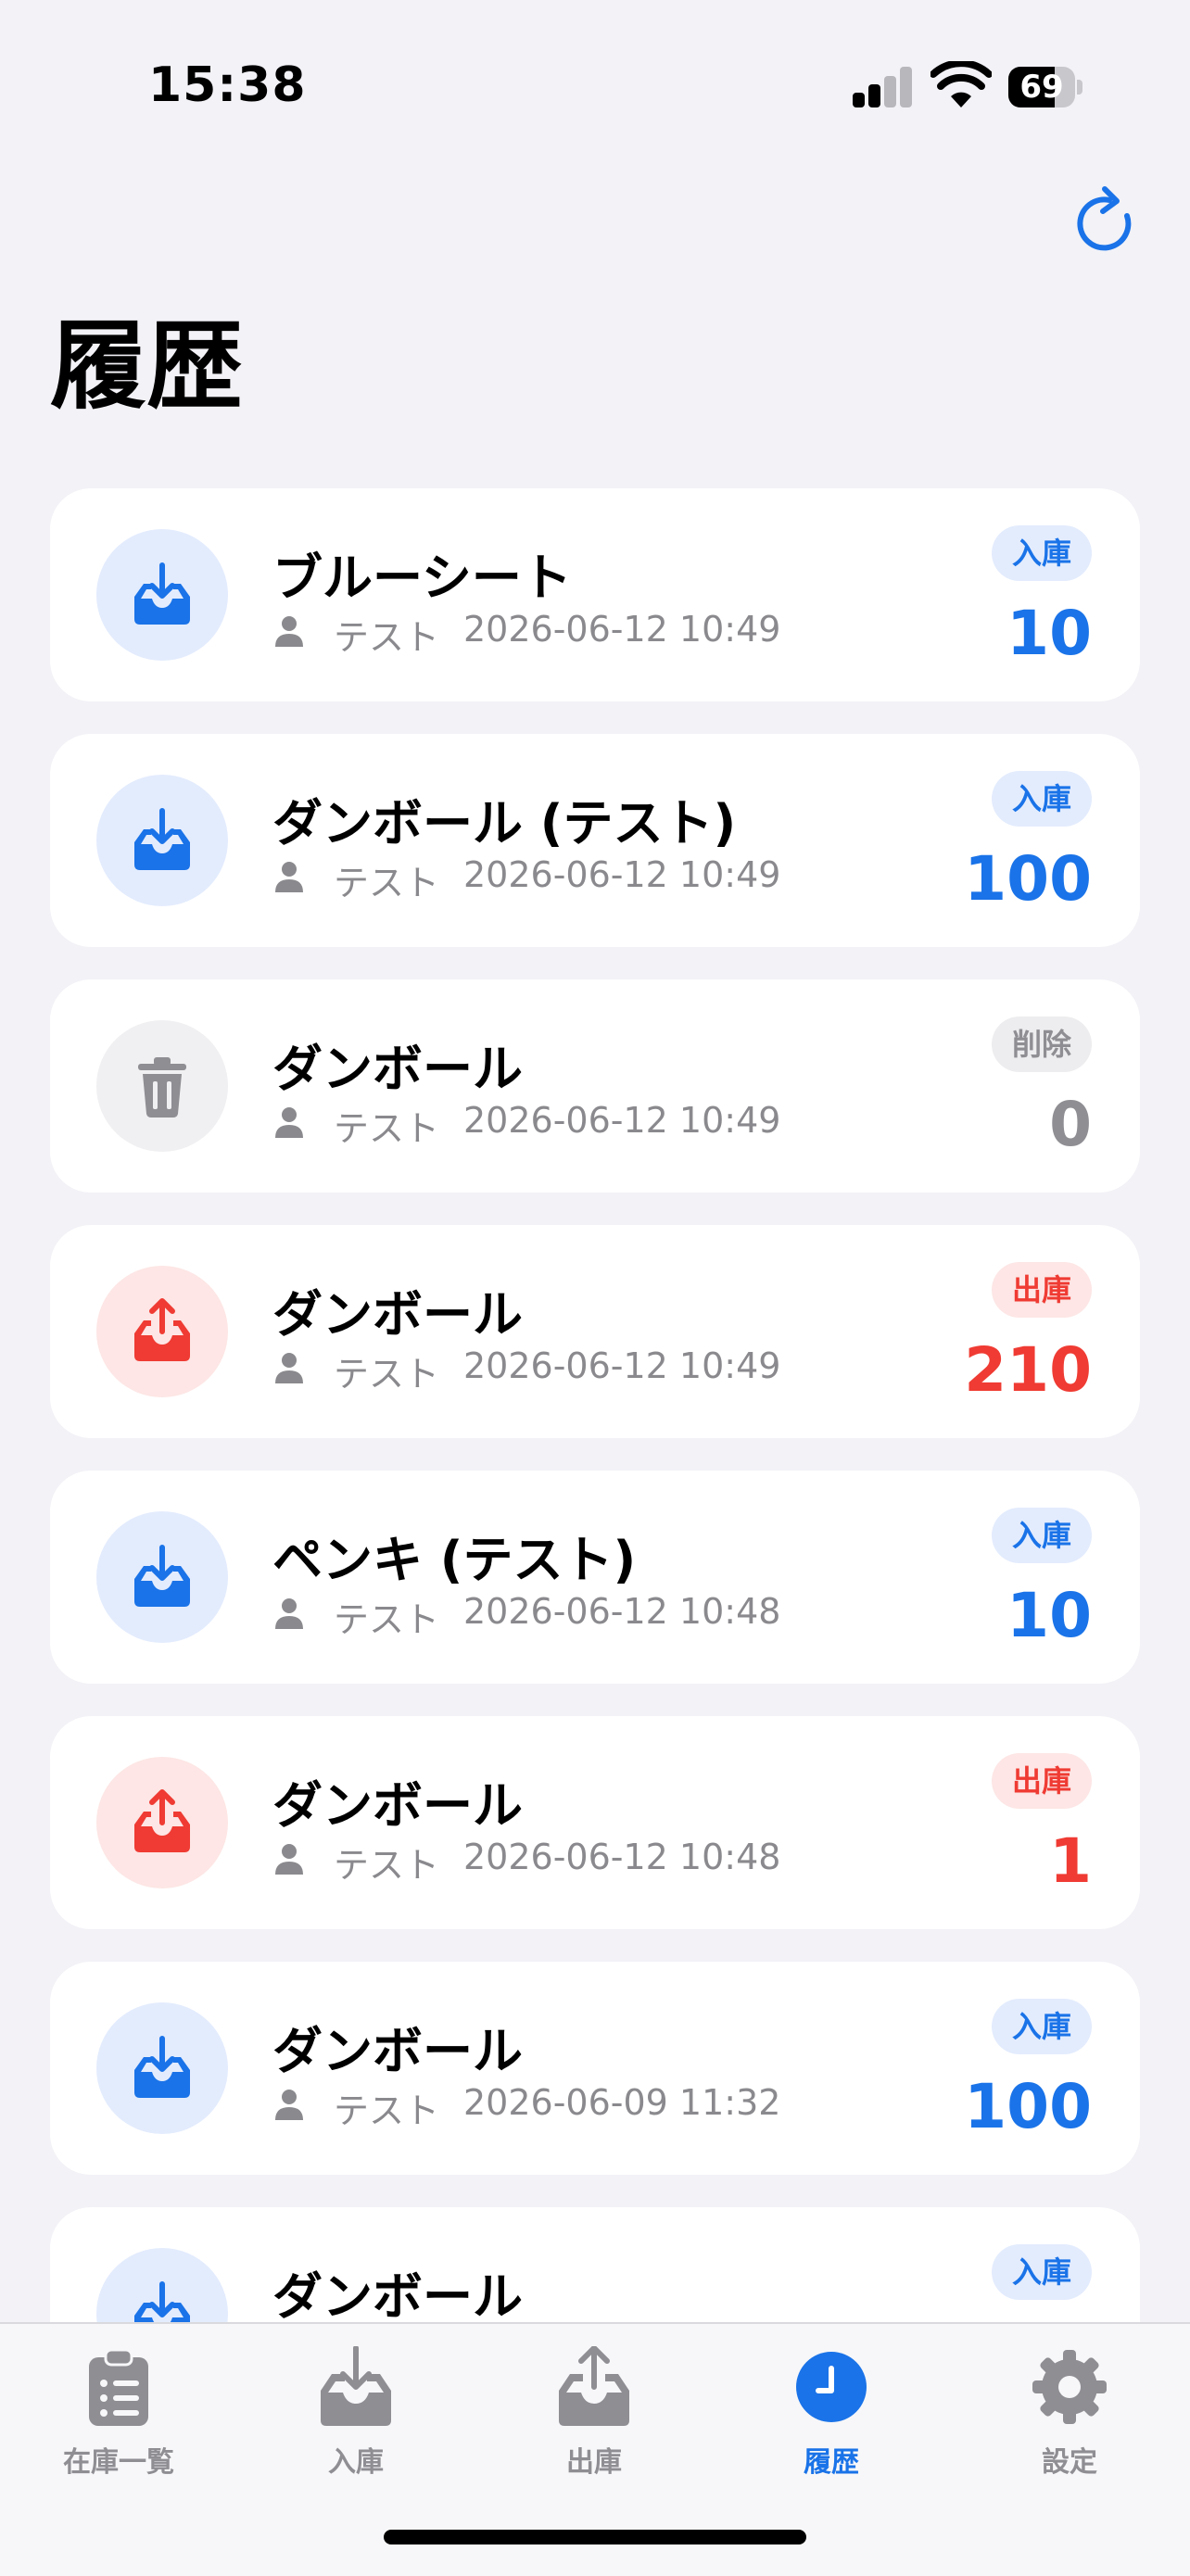  What do you see at coordinates (595, 1086) in the screenshot?
I see `history-row: ダンボール テスト 2026-06-12 10:49 削除 0` at bounding box center [595, 1086].